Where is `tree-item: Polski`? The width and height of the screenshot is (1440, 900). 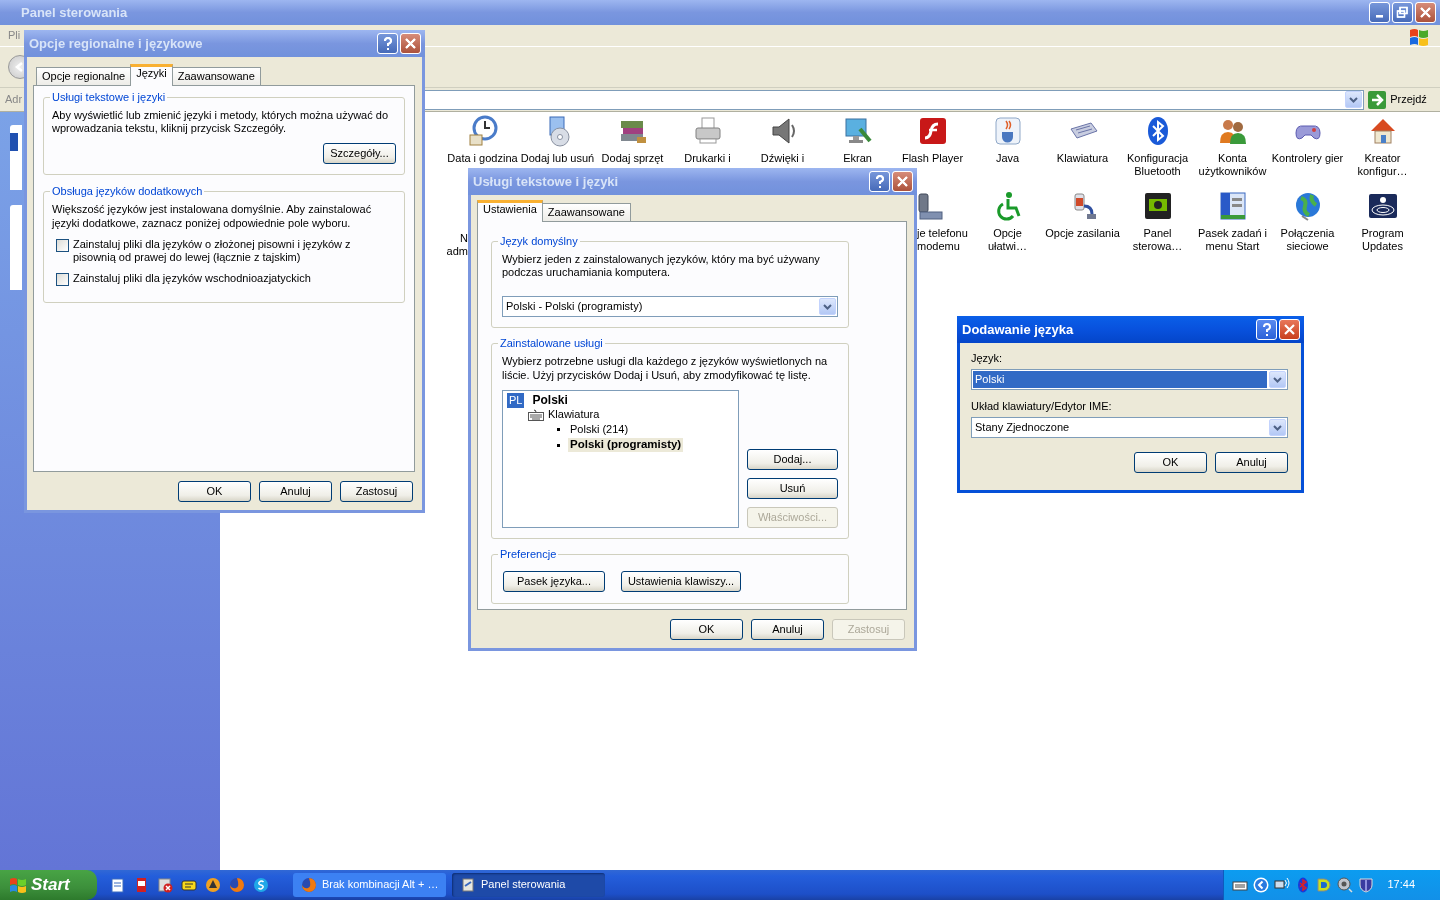
tree-item: Polski is located at coordinates (550, 400).